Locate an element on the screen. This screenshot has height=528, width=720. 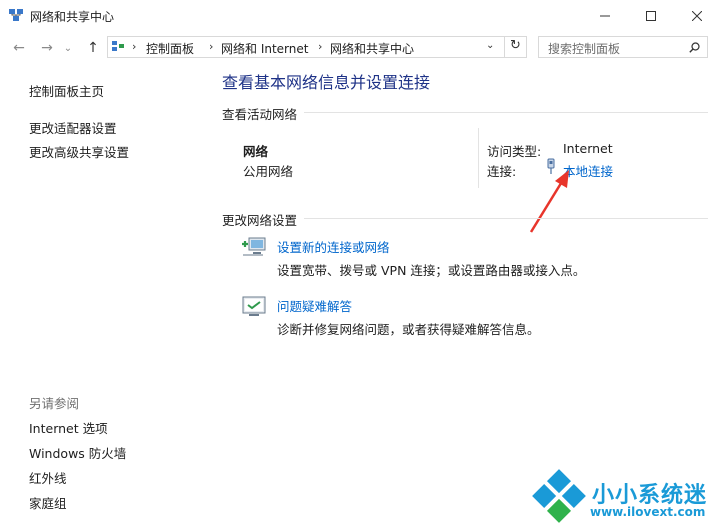
change-adapter-settings-link: 更改适配器设置 is located at coordinates (73, 127).